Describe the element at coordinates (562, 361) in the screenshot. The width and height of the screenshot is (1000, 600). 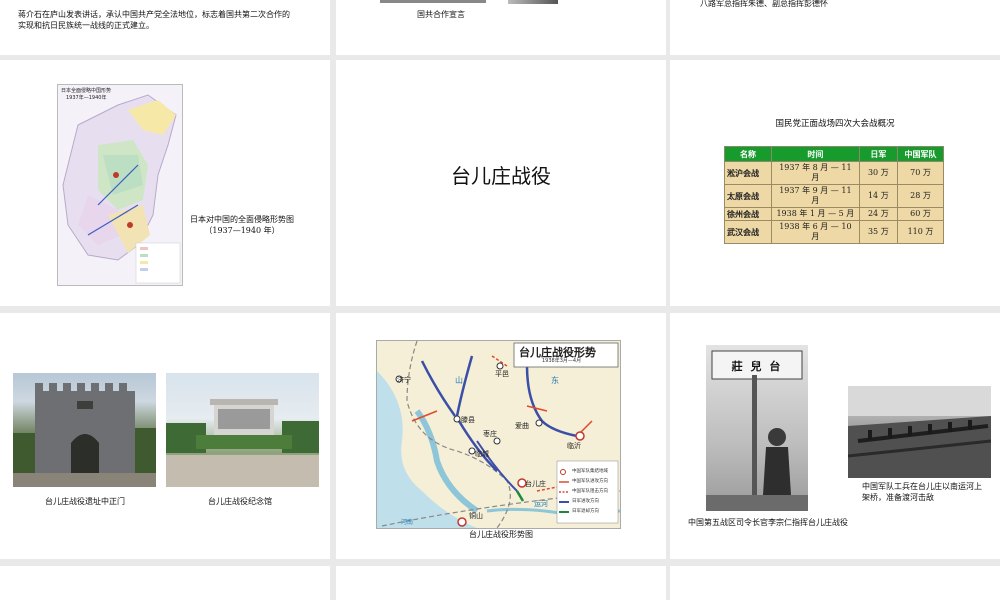
I see `battle-map-subtitle: 1938年3月—4月` at that location.